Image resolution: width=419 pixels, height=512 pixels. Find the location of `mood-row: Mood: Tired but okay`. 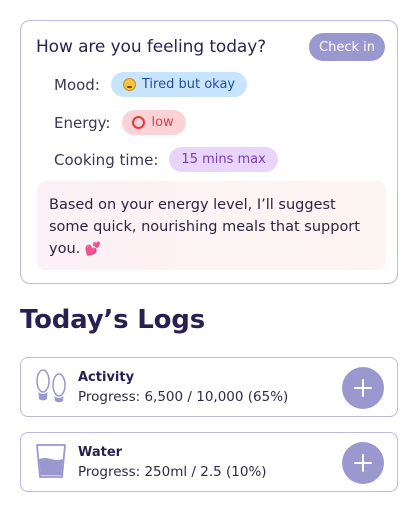

mood-row: Mood: Tired but okay is located at coordinates (151, 84).